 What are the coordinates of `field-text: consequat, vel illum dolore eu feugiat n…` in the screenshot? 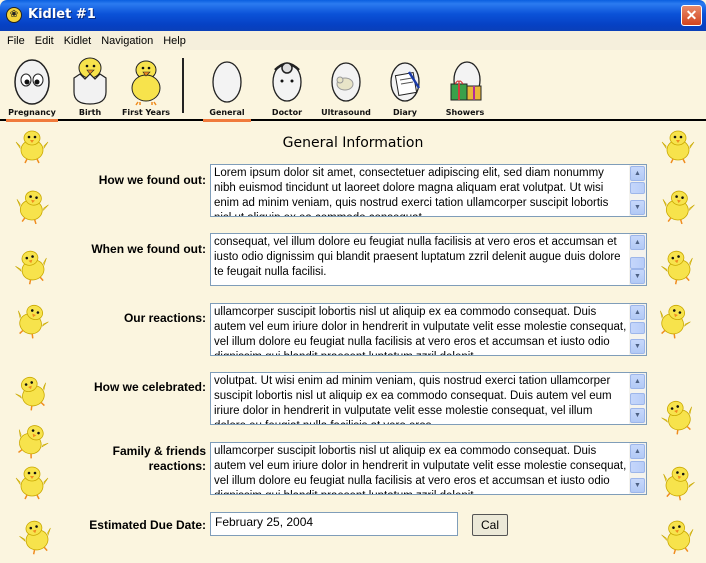 It's located at (417, 257).